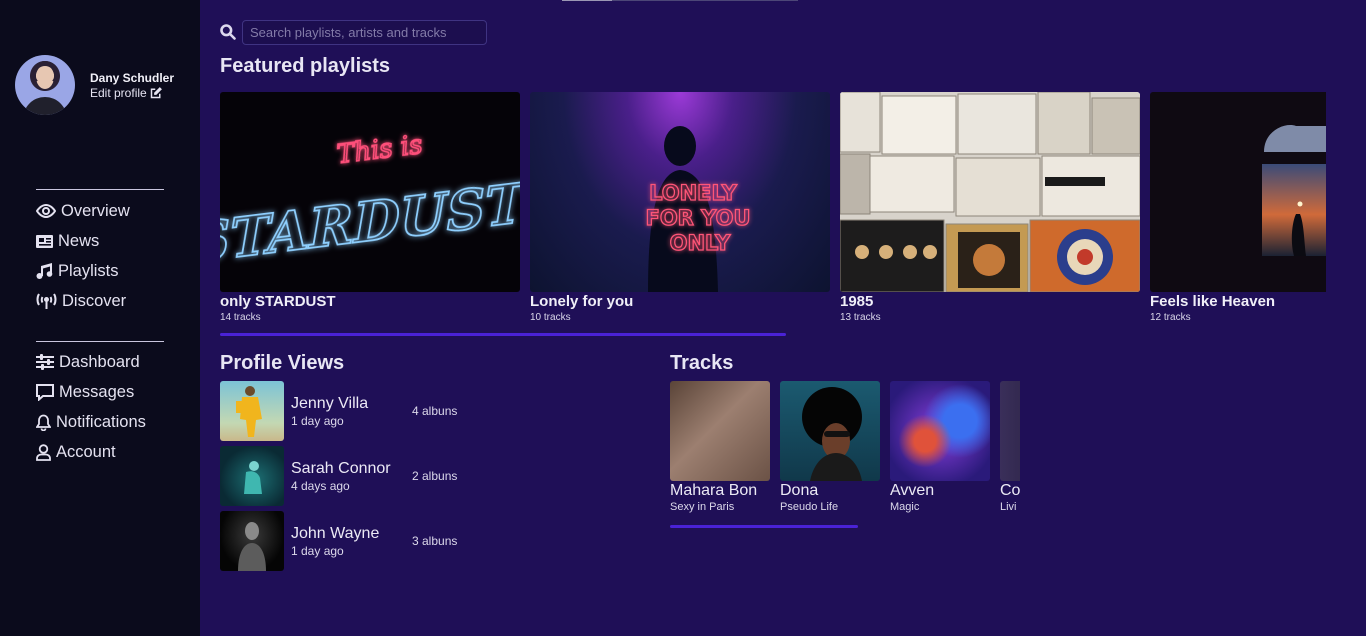 This screenshot has width=1366, height=636. Describe the element at coordinates (305, 66) in the screenshot. I see `featured-title: Featured playlists` at that location.